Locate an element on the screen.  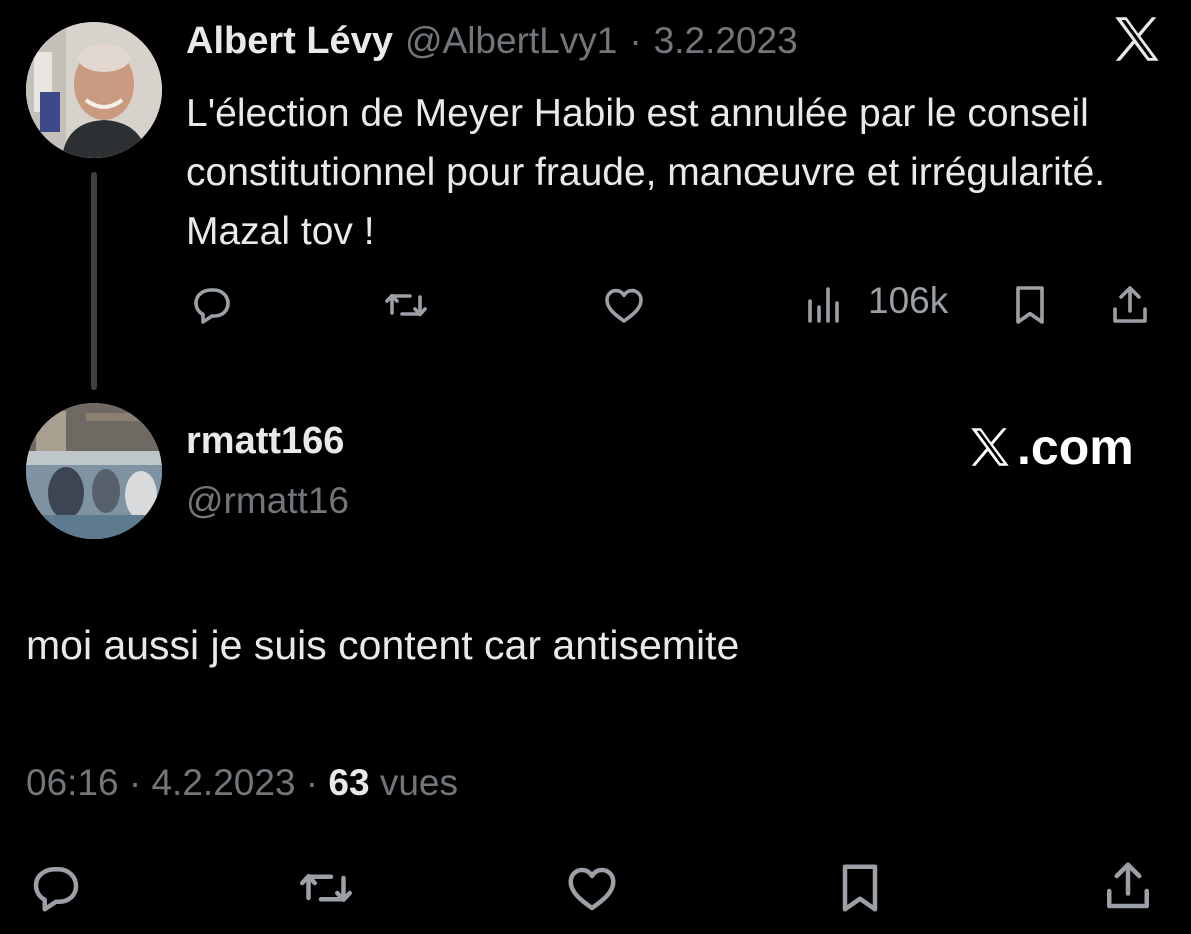
reply-author-name: rmatt166 is located at coordinates (265, 441).